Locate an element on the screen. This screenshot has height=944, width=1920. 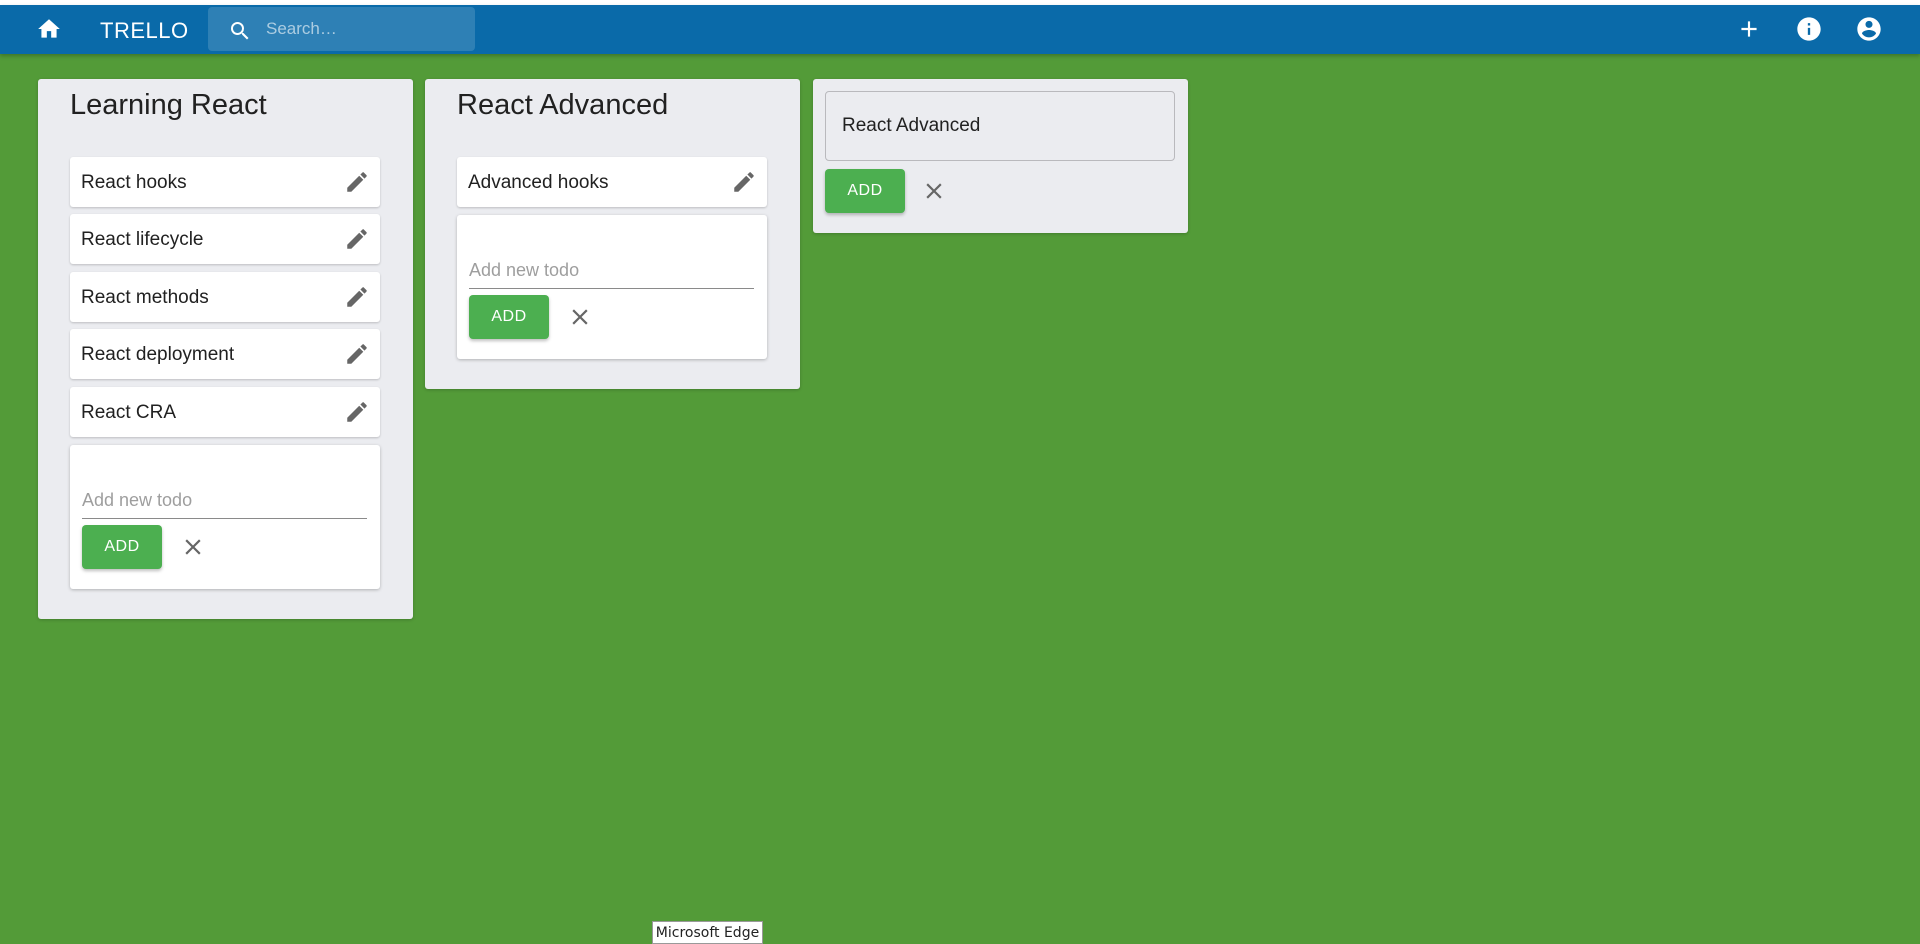
taskbar-tooltip: Microsoft Edge is located at coordinates (707, 932).